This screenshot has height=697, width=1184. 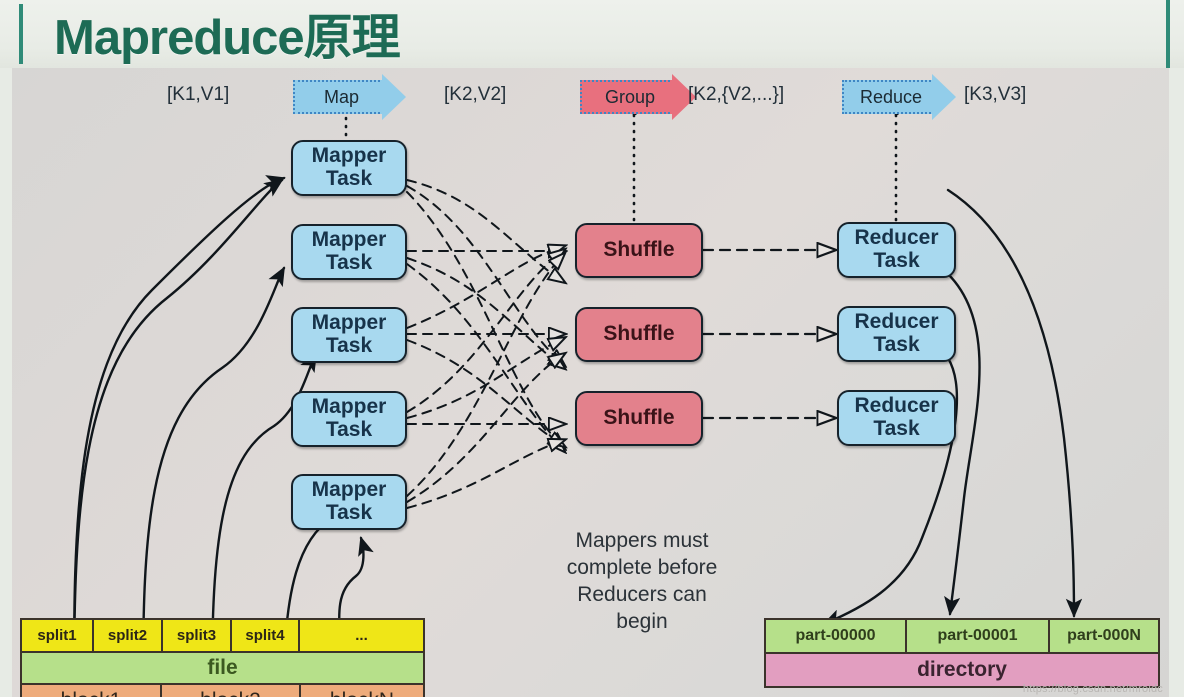 I want to click on file-row: file, so click(x=222, y=667).